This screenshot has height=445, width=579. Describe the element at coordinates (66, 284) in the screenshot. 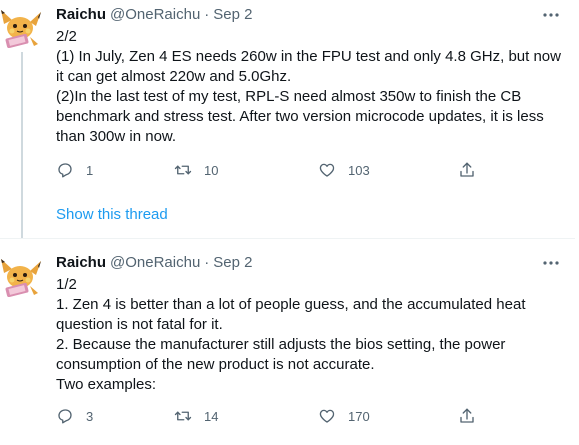

I see `tweet-text-line: 1/2` at that location.